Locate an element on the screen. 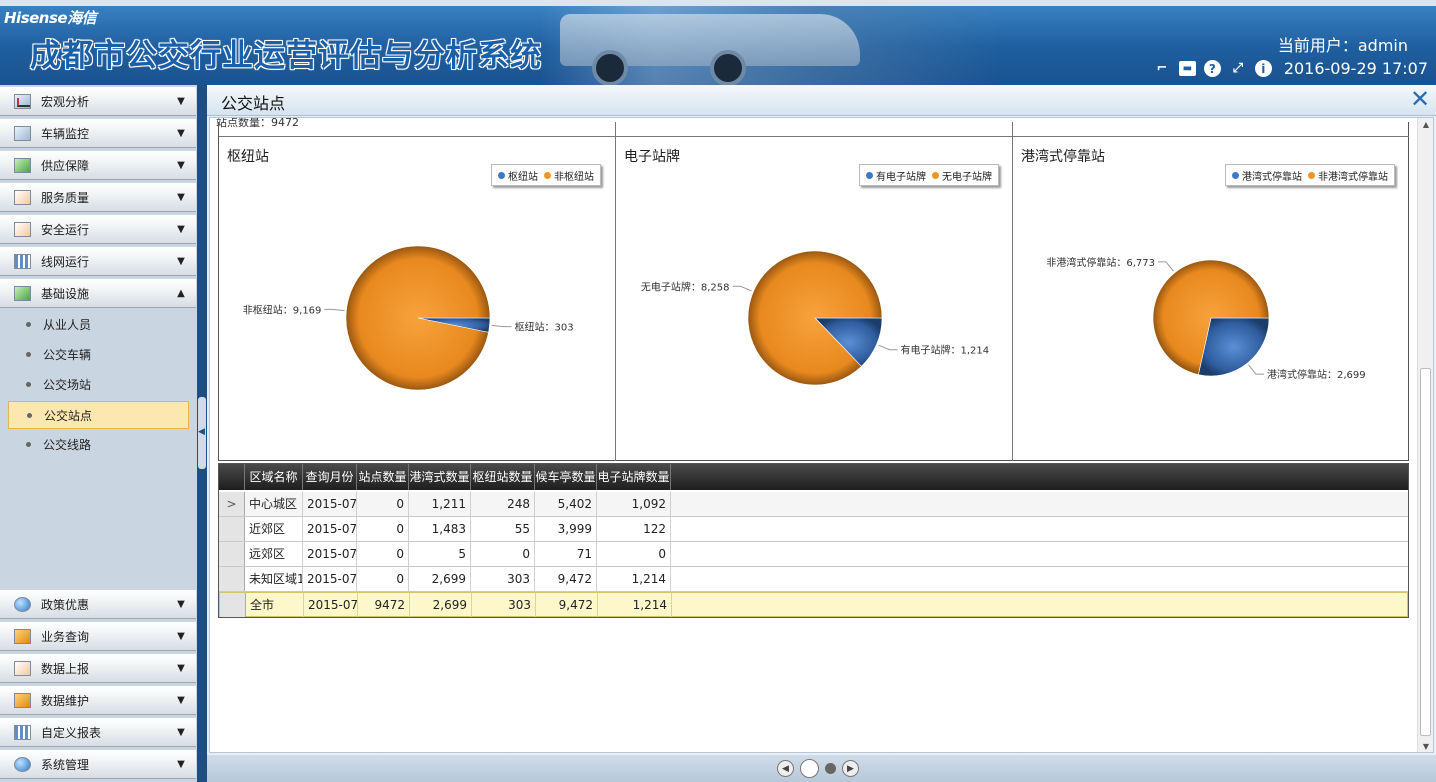 This screenshot has width=1436, height=782. menu-system-management: 系统管理 ▼ is located at coordinates (98, 764).